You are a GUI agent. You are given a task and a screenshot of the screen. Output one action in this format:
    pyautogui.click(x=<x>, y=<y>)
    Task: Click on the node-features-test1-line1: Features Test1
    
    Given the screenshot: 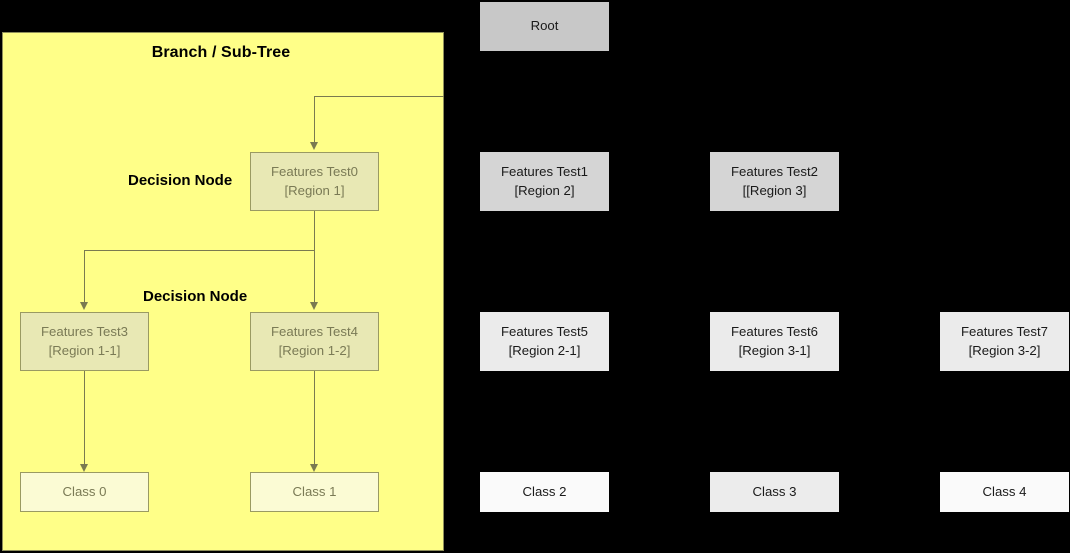 What is the action you would take?
    pyautogui.click(x=544, y=172)
    